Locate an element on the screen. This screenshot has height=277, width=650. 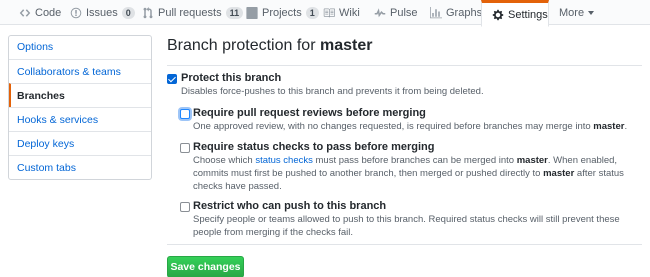
tab-label: Pull requests is located at coordinates (190, 12).